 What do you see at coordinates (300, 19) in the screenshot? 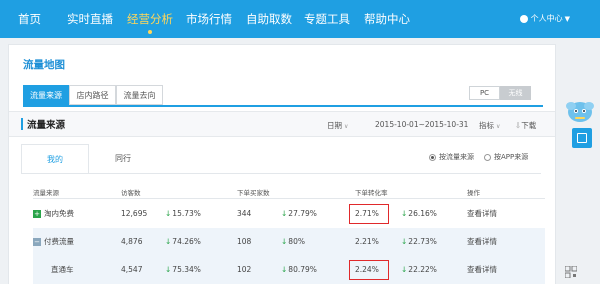
I see `top-nav: 首页 实时直播 经营分析 市场行情 自助取数 专题工具 帮助中心 个人中心 ▼` at bounding box center [300, 19].